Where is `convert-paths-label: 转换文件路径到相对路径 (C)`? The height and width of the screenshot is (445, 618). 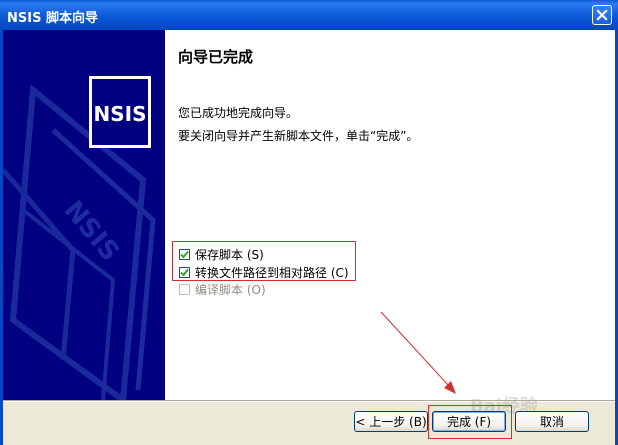
convert-paths-label: 转换文件路径到相对路径 (C) is located at coordinates (272, 272).